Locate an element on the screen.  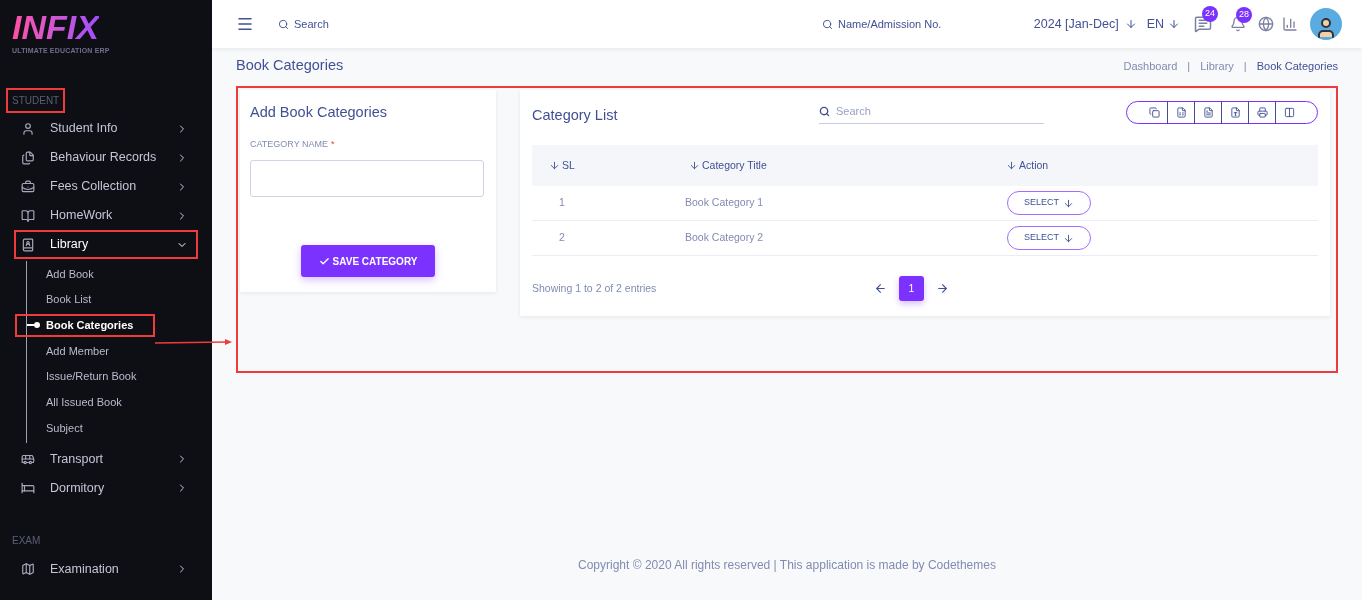
menu-item: Behaviour Records is located at coordinates (106, 157).